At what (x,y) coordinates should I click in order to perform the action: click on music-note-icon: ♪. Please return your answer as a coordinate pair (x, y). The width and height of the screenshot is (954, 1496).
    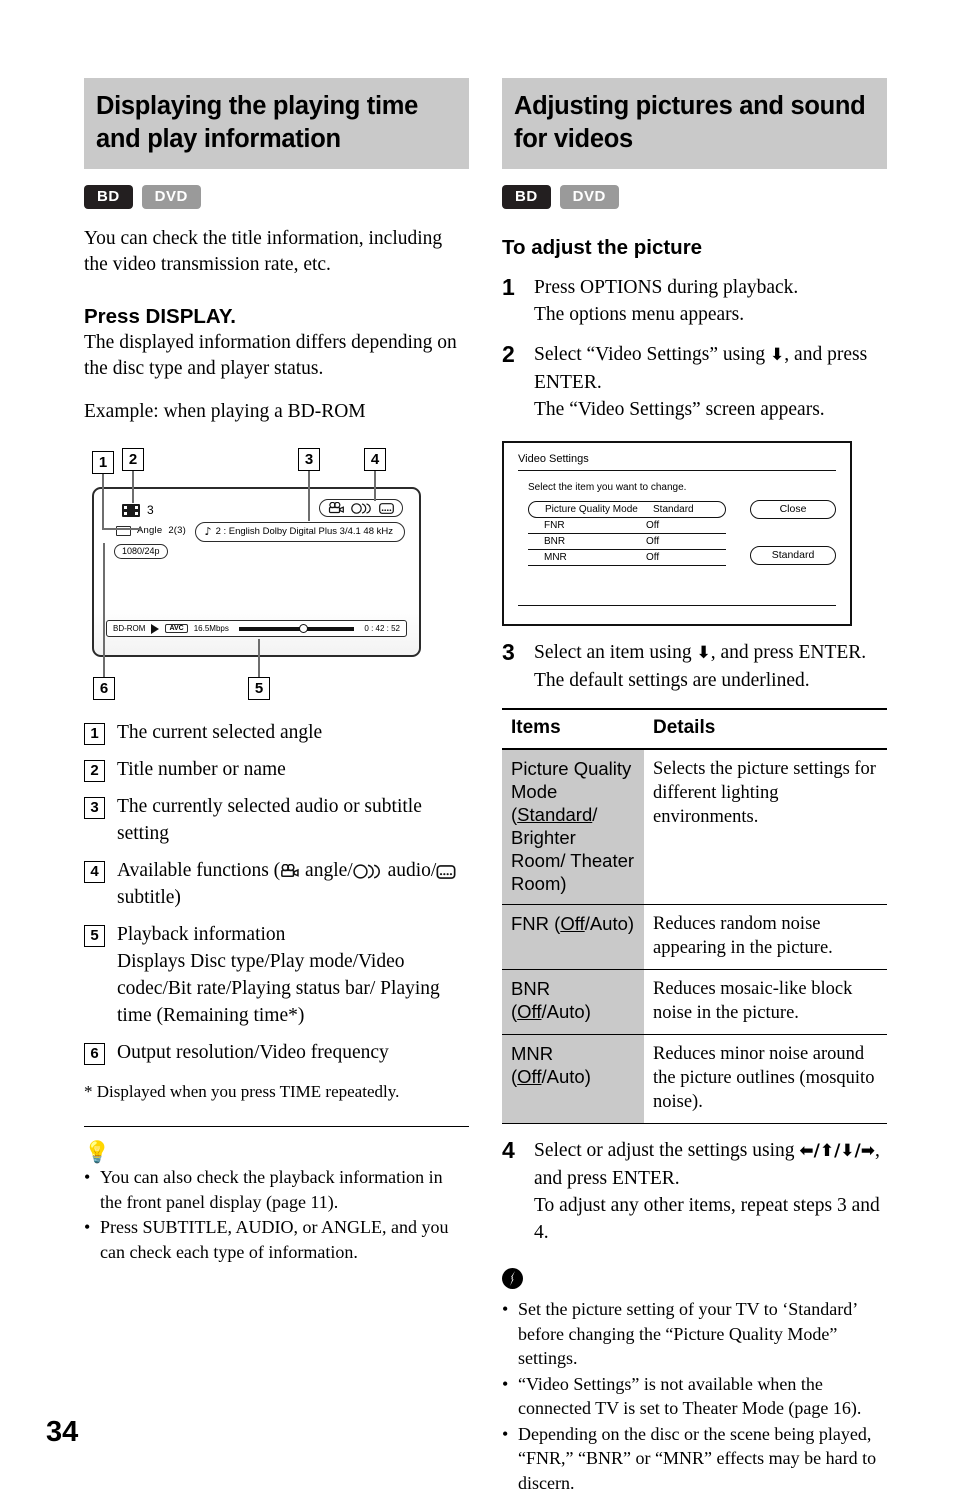
    Looking at the image, I should click on (208, 531).